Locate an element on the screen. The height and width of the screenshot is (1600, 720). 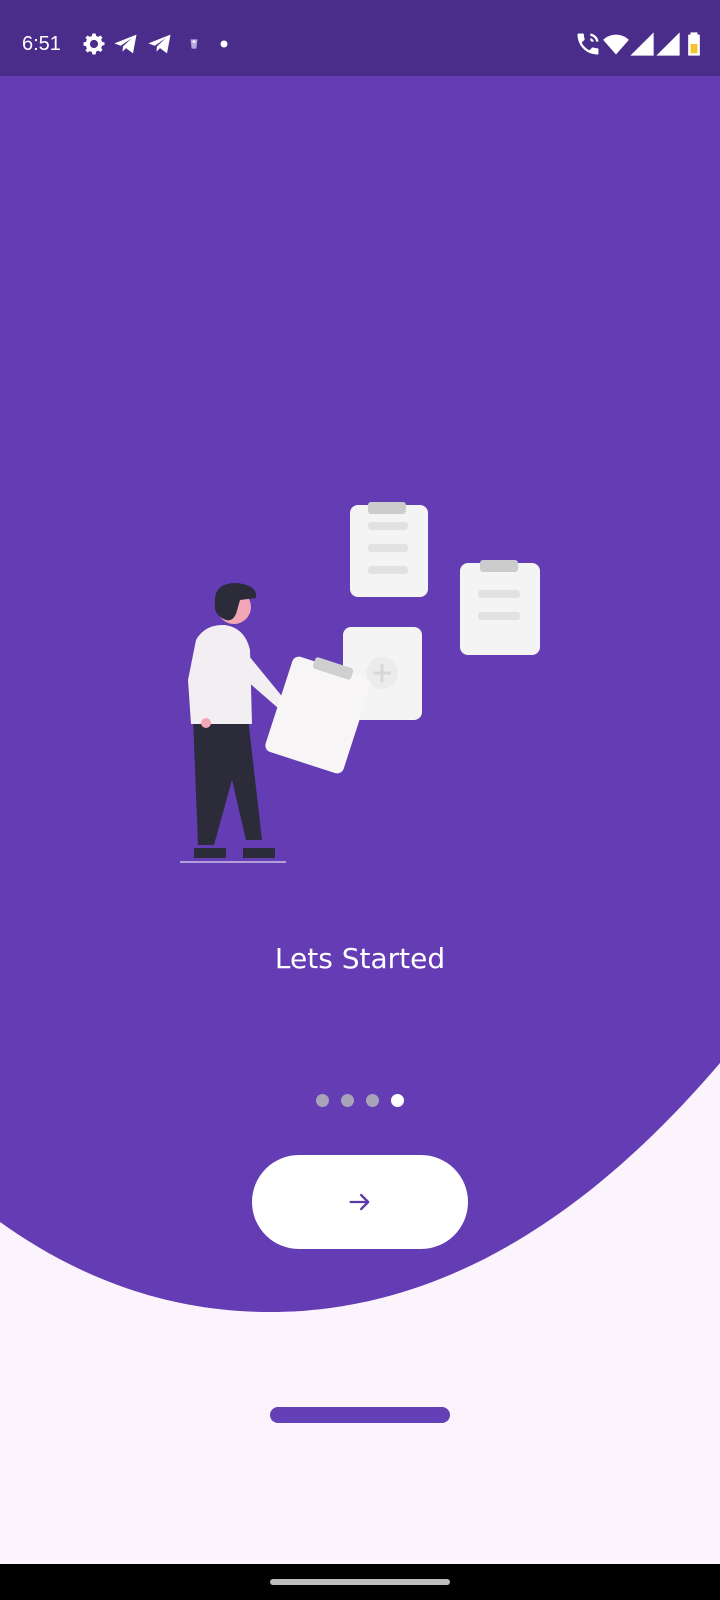
vpn-icon is located at coordinates (194, 44).